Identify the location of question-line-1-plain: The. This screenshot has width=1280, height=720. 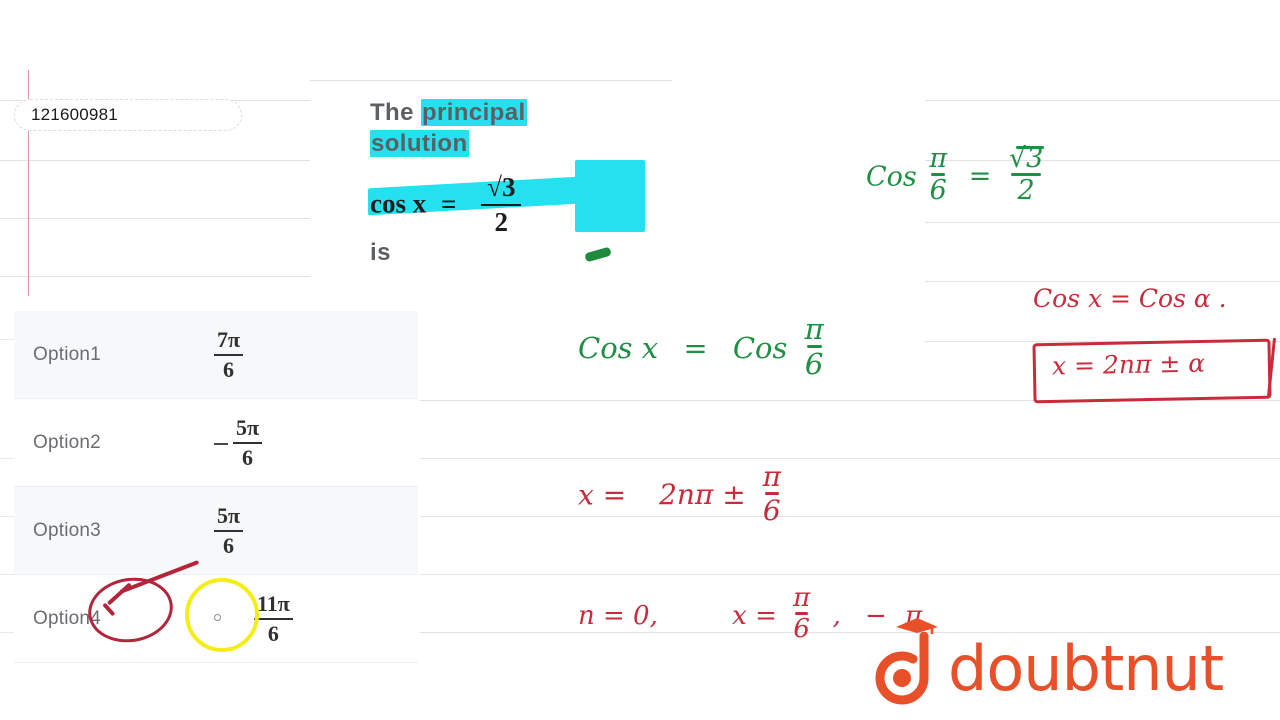
(395, 112).